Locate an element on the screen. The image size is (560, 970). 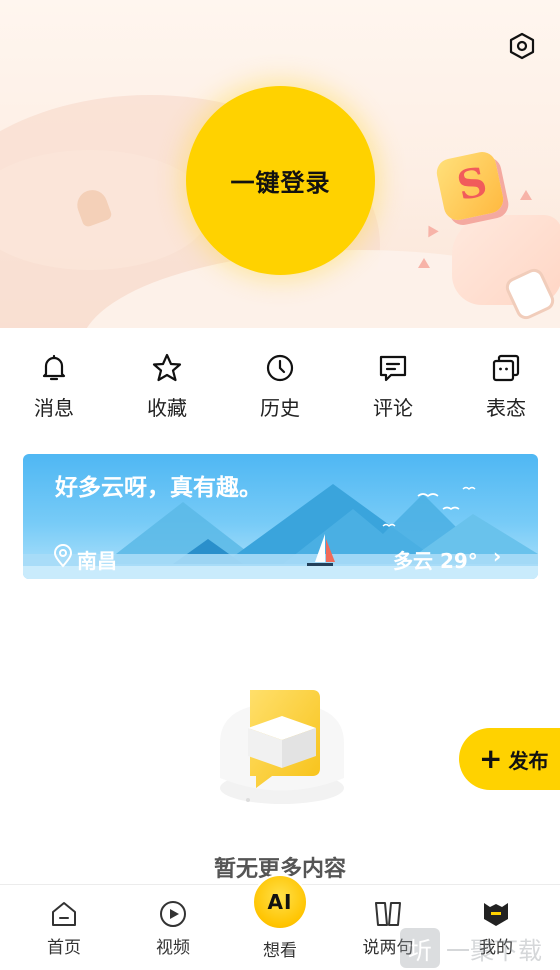
one-click-login-button: 一键登录 is located at coordinates (280, 180).